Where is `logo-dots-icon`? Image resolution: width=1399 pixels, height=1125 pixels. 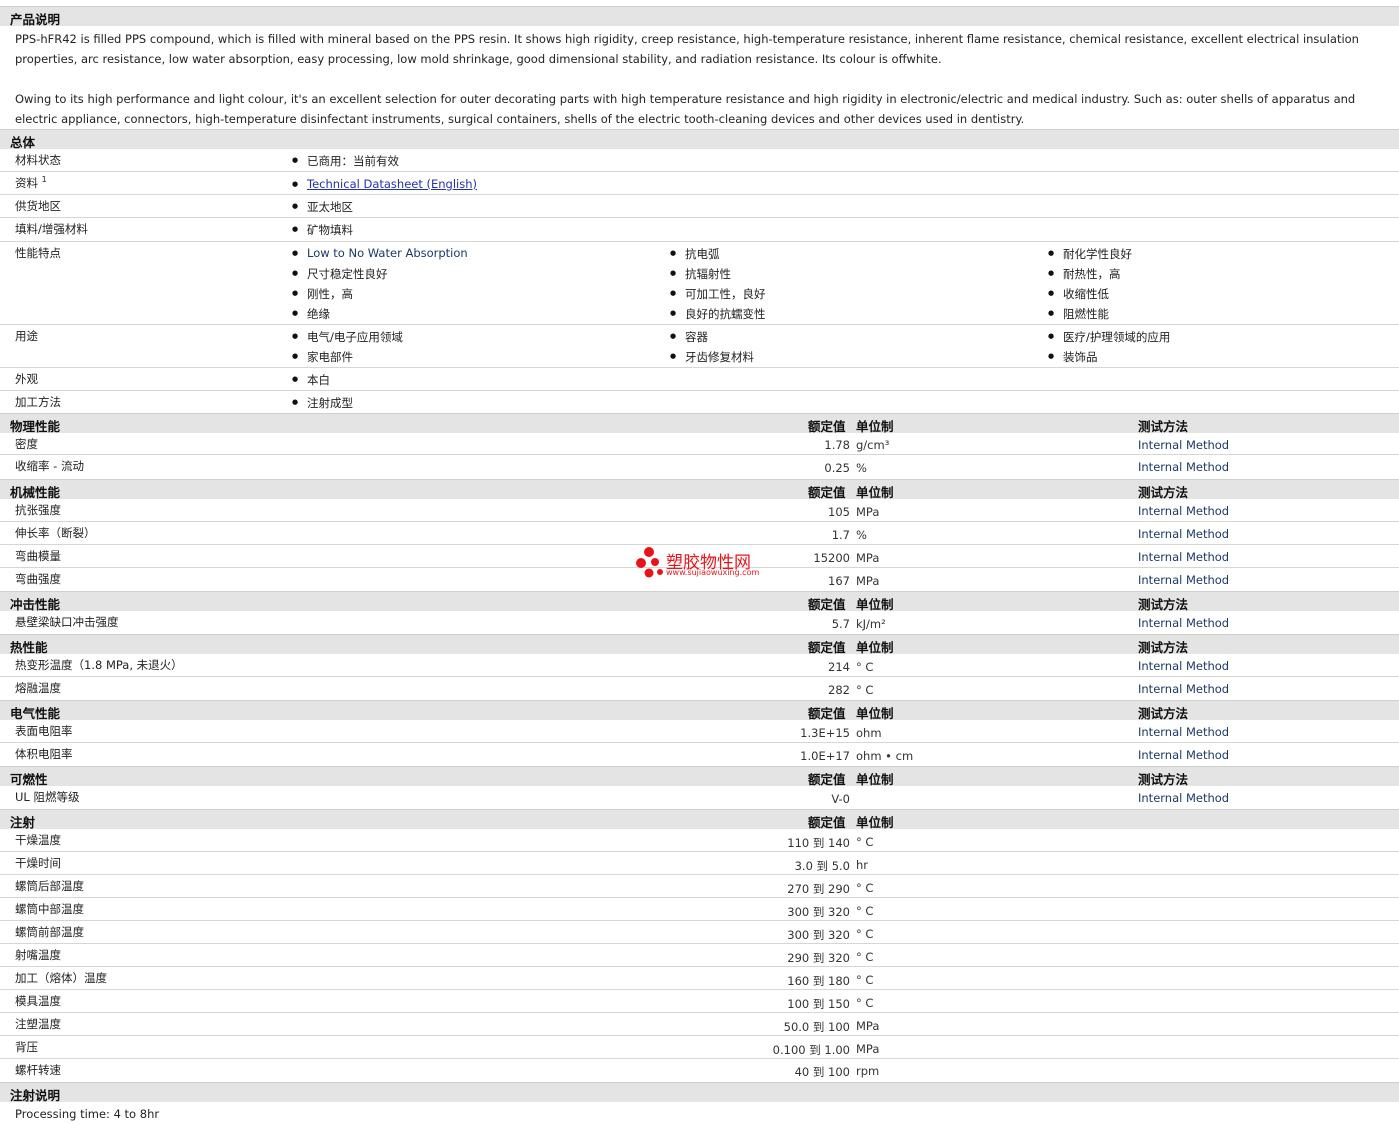 logo-dots-icon is located at coordinates (649, 562).